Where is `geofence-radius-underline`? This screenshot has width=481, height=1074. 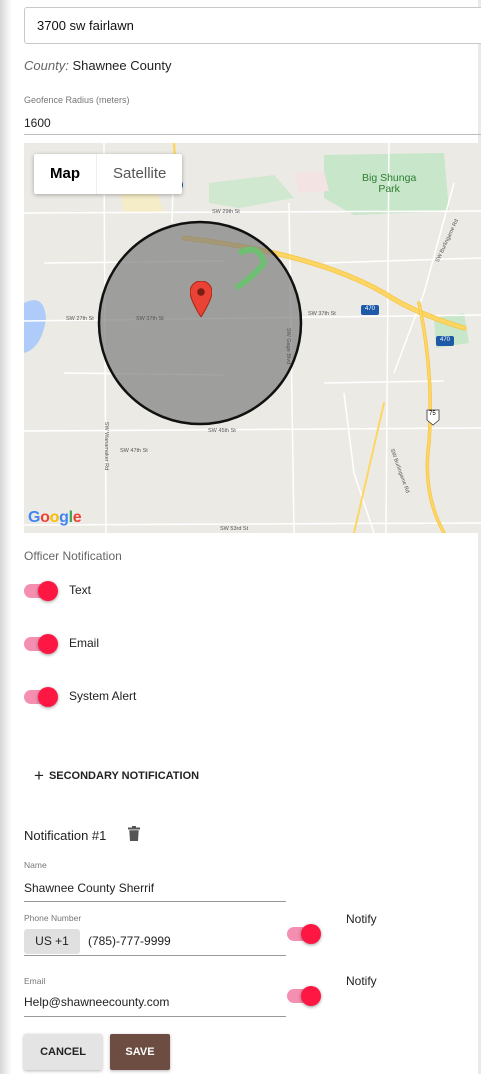 geofence-radius-underline is located at coordinates (252, 134).